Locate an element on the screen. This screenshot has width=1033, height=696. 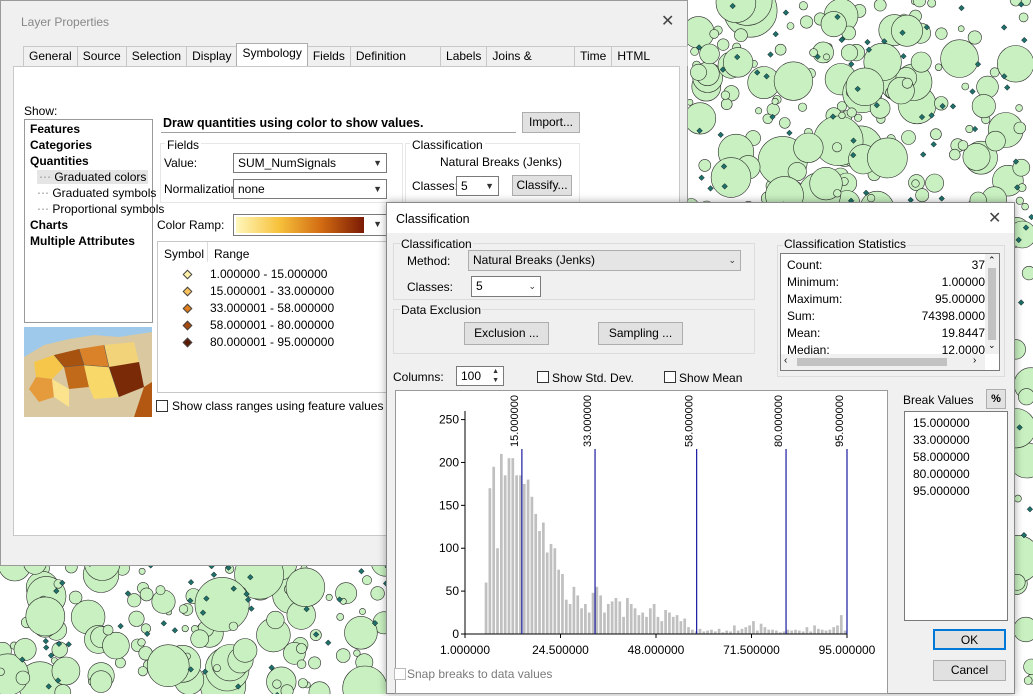
vertical-scrollbar: ⌃ ⌄ is located at coordinates (992, 304).